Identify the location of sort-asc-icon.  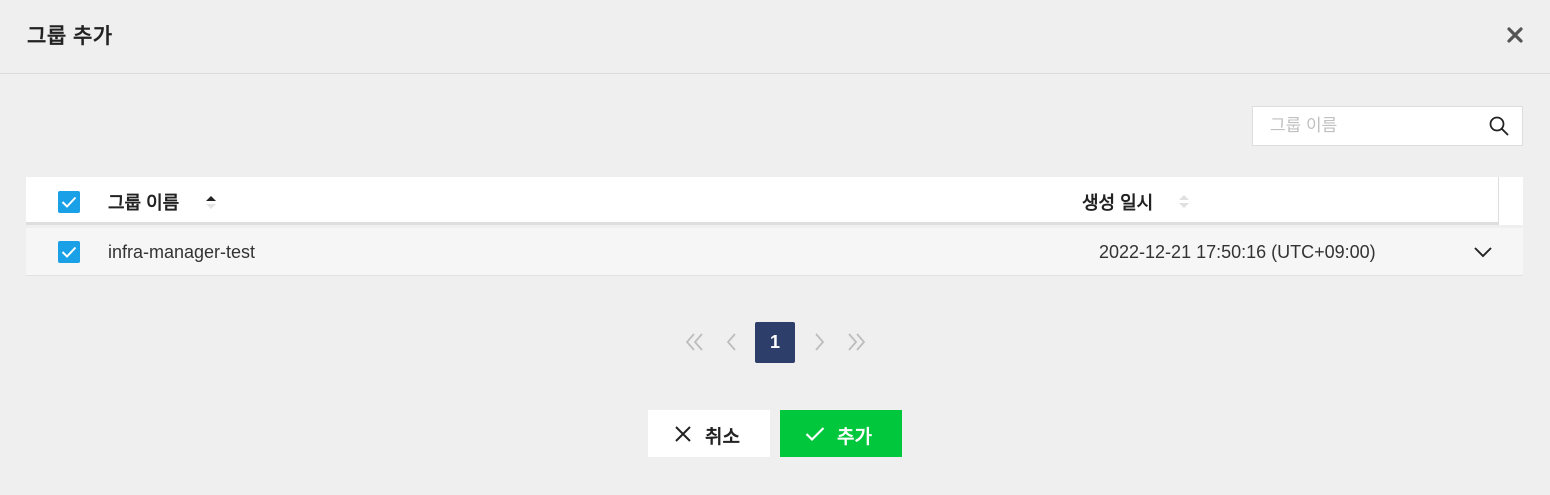
(211, 201).